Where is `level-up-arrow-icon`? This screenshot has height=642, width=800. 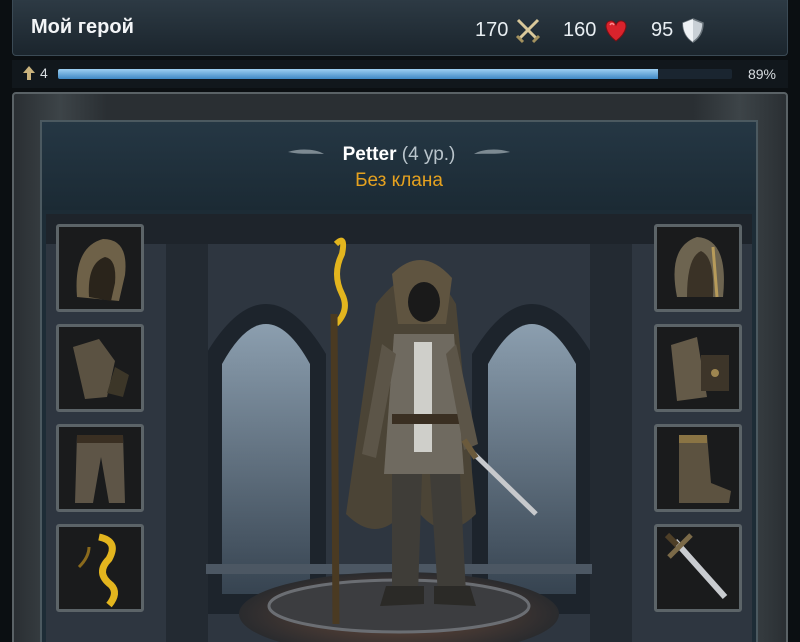
level-up-arrow-icon is located at coordinates (29, 73).